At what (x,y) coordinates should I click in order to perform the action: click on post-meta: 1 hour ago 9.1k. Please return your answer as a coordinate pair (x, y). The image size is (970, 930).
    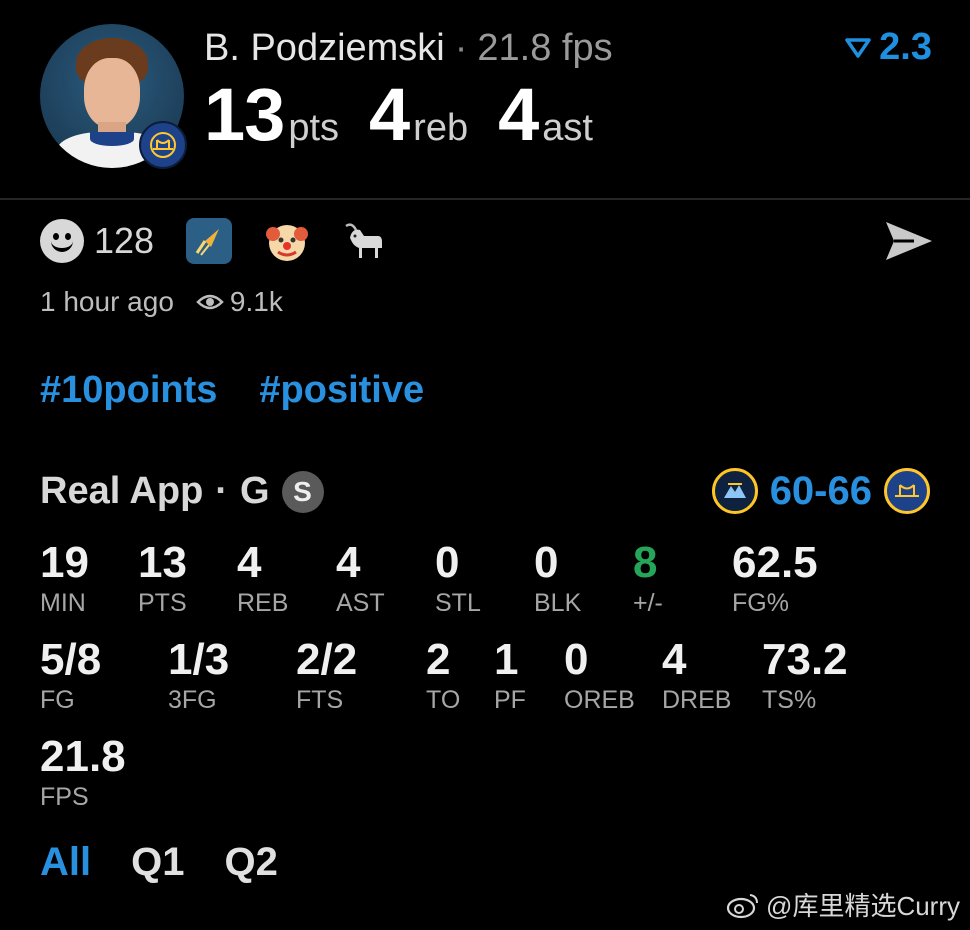
    Looking at the image, I should click on (161, 302).